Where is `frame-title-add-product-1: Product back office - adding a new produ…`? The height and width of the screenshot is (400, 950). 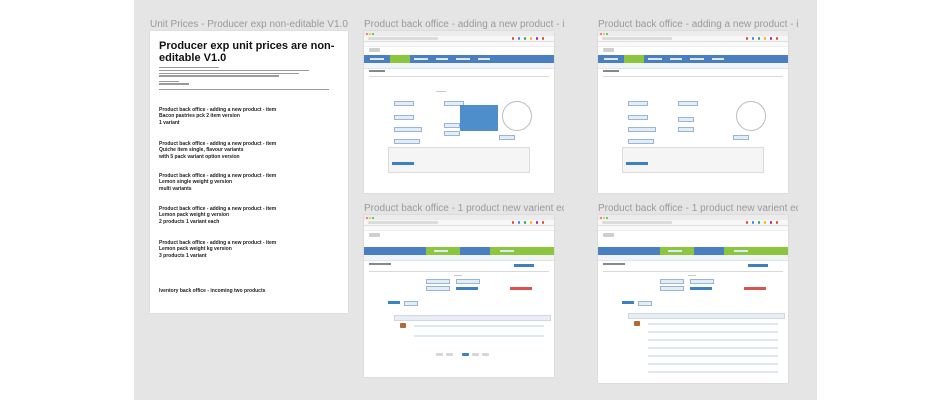
frame-title-add-product-1: Product back office - adding a new produ… is located at coordinates (464, 24).